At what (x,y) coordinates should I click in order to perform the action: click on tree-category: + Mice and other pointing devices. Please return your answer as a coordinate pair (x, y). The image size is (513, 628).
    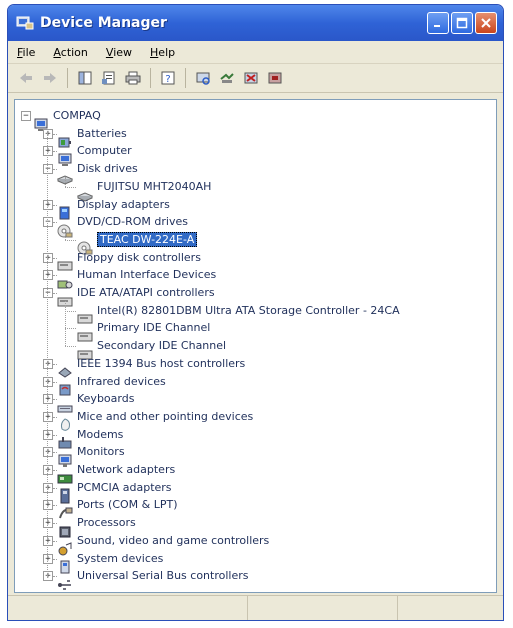
    Looking at the image, I should click on (255, 420).